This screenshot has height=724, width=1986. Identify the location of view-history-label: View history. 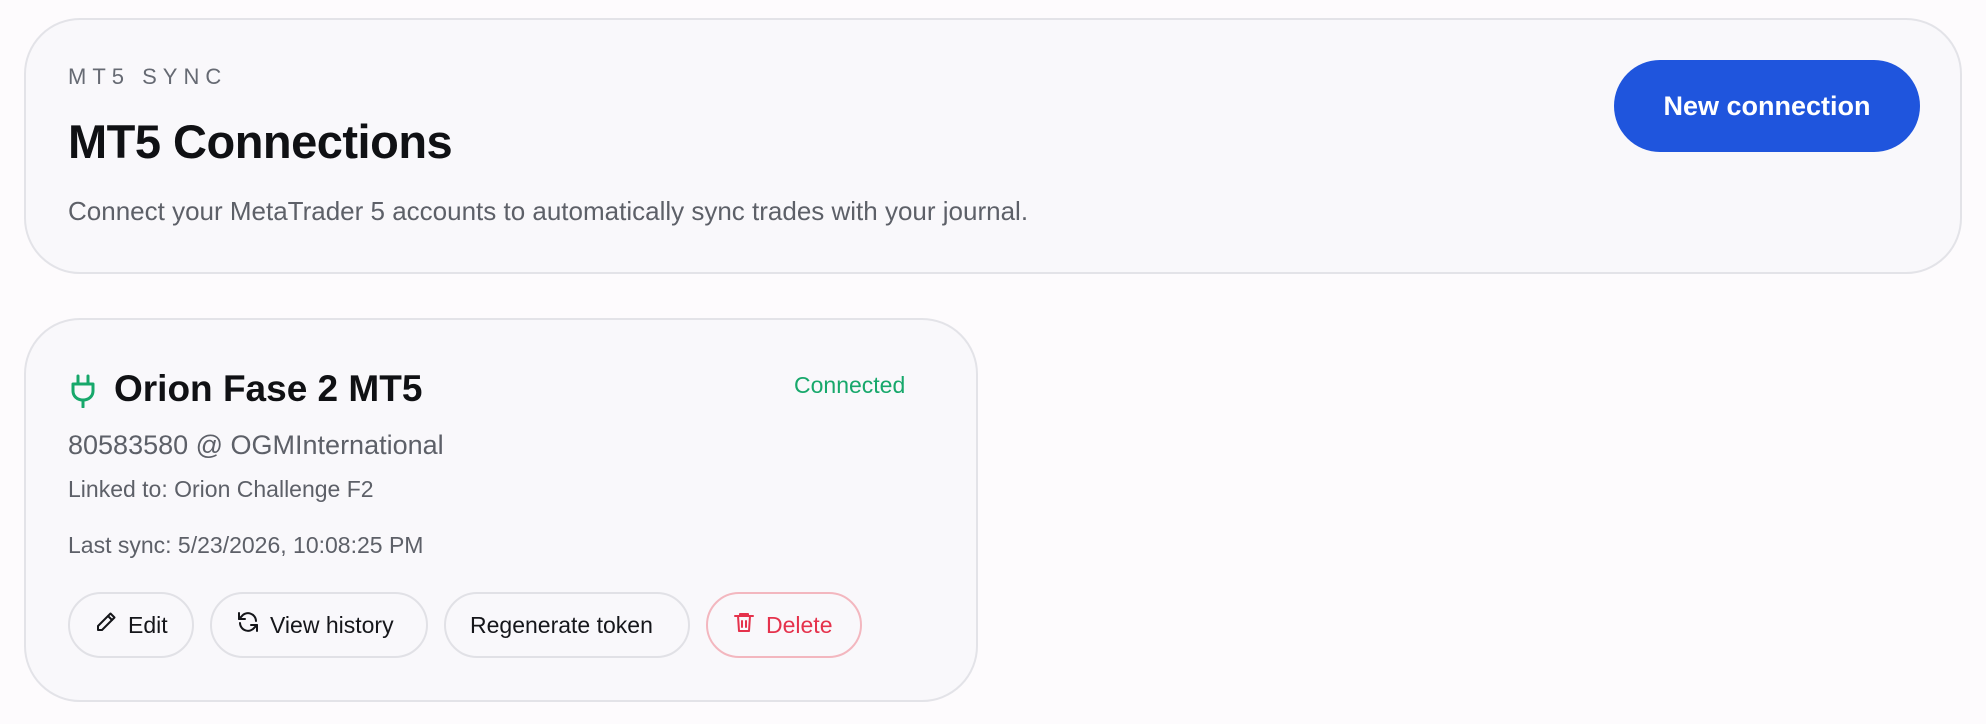
(332, 624).